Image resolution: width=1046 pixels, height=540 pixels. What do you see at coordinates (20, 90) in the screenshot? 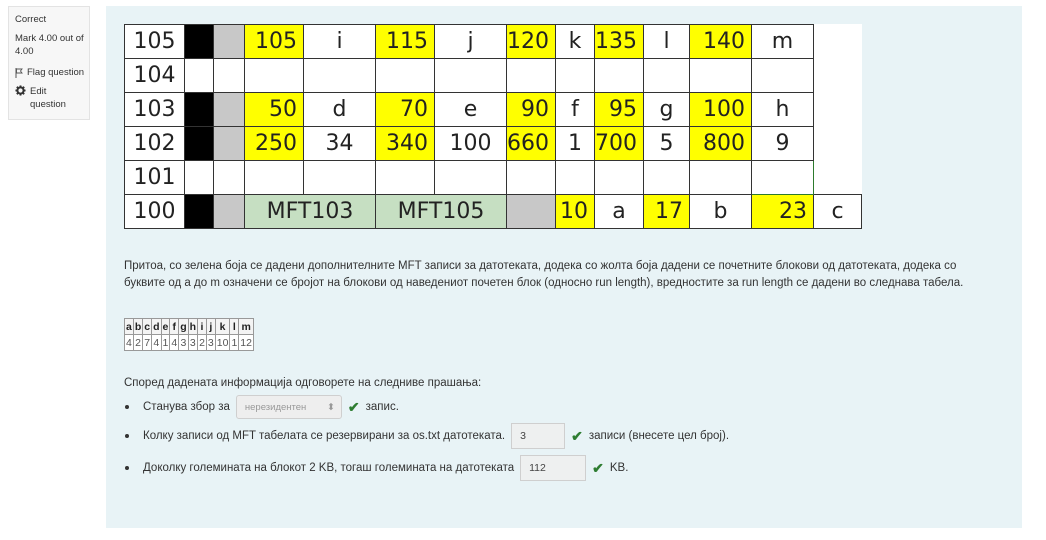
I see `gear-icon` at bounding box center [20, 90].